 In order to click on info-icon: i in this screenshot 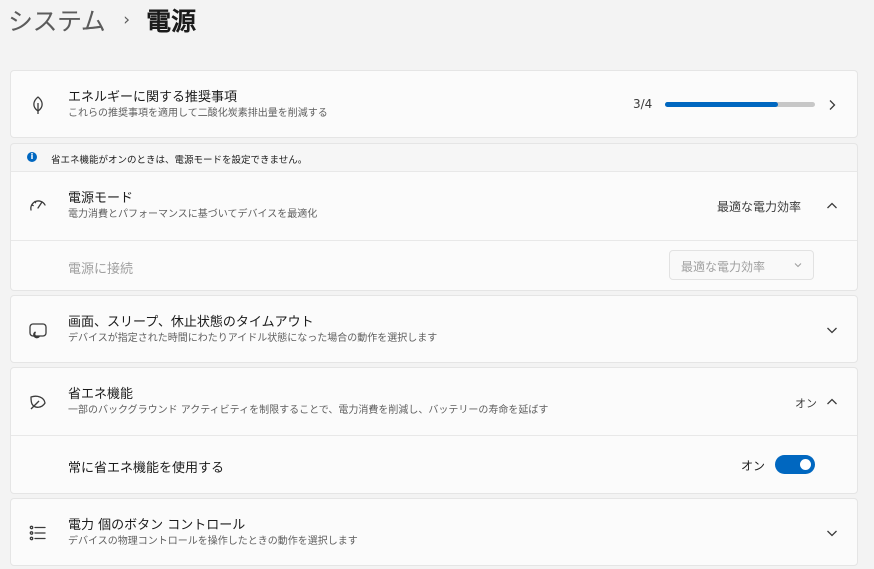, I will do `click(32, 157)`.